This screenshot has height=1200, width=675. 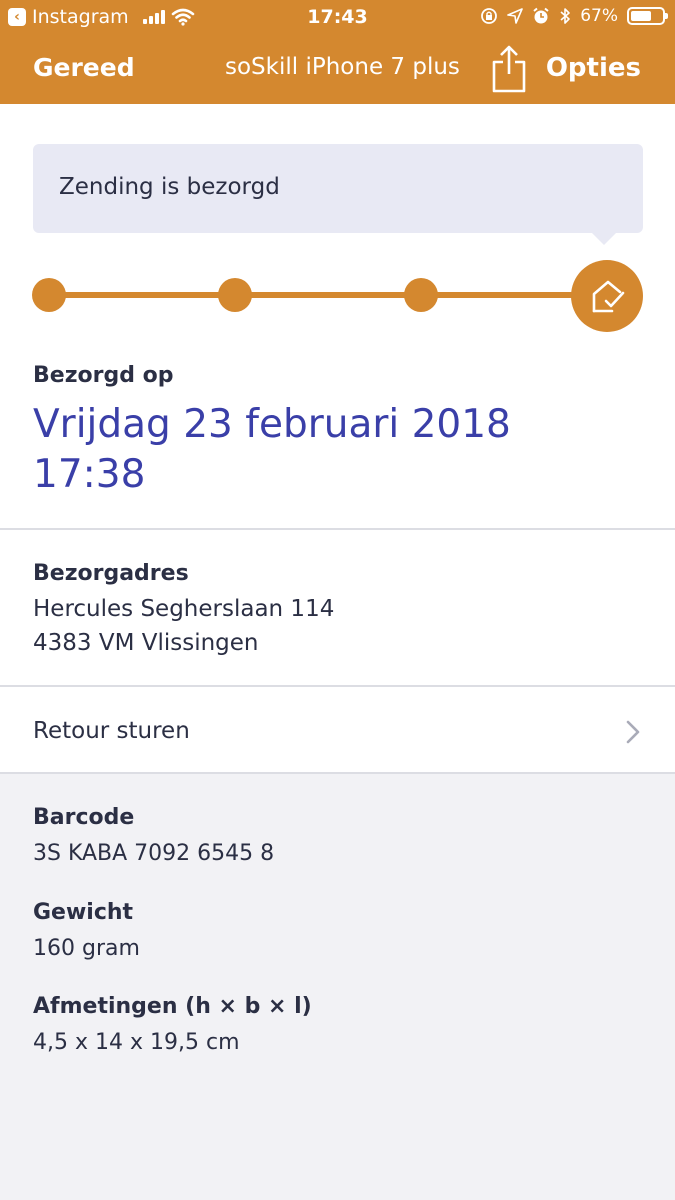 I want to click on weight-value: 160 gram, so click(x=86, y=948).